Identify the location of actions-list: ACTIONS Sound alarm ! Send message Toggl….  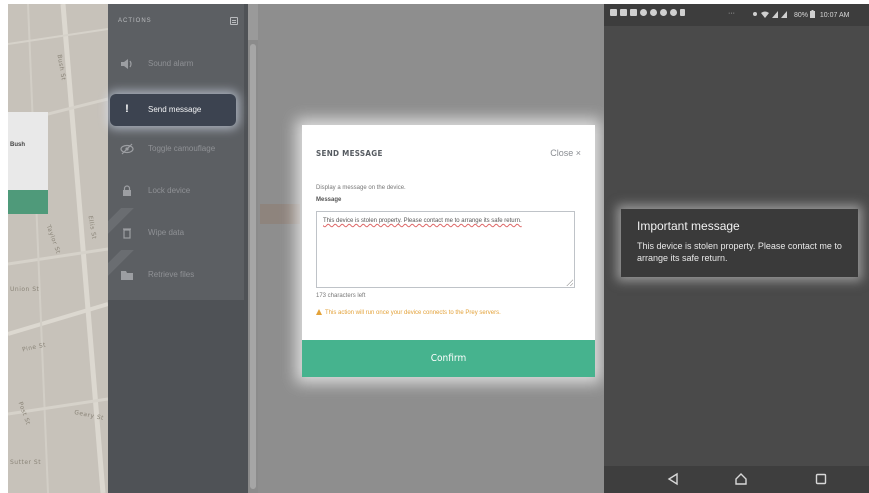
(176, 152).